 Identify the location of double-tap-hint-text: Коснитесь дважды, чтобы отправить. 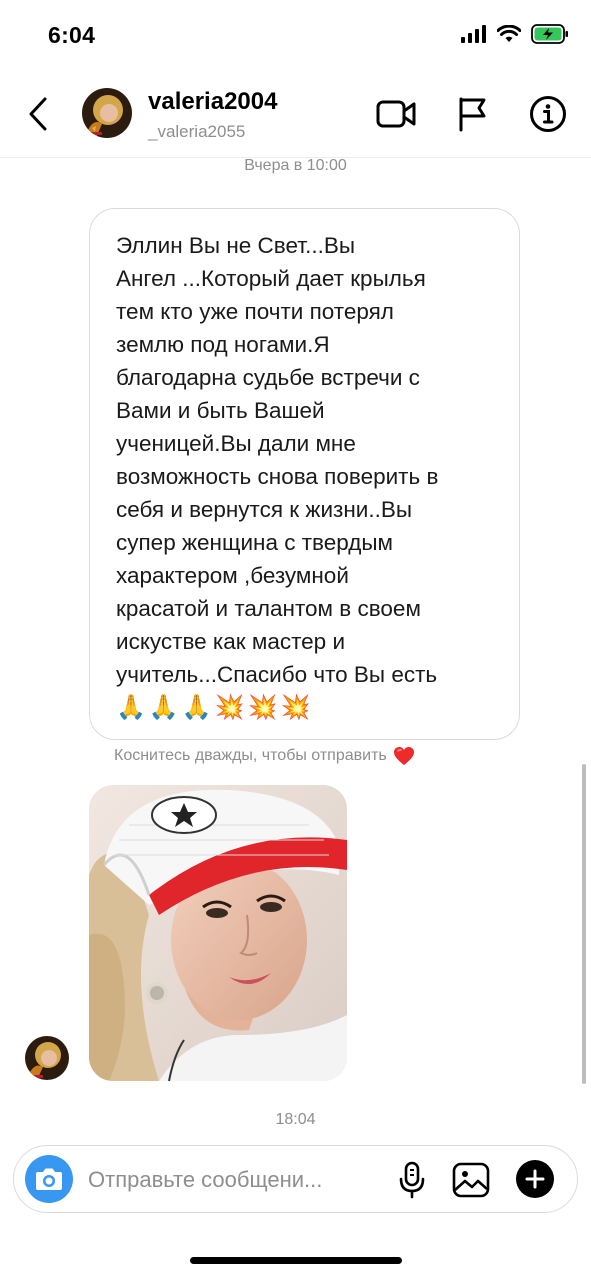
(250, 755).